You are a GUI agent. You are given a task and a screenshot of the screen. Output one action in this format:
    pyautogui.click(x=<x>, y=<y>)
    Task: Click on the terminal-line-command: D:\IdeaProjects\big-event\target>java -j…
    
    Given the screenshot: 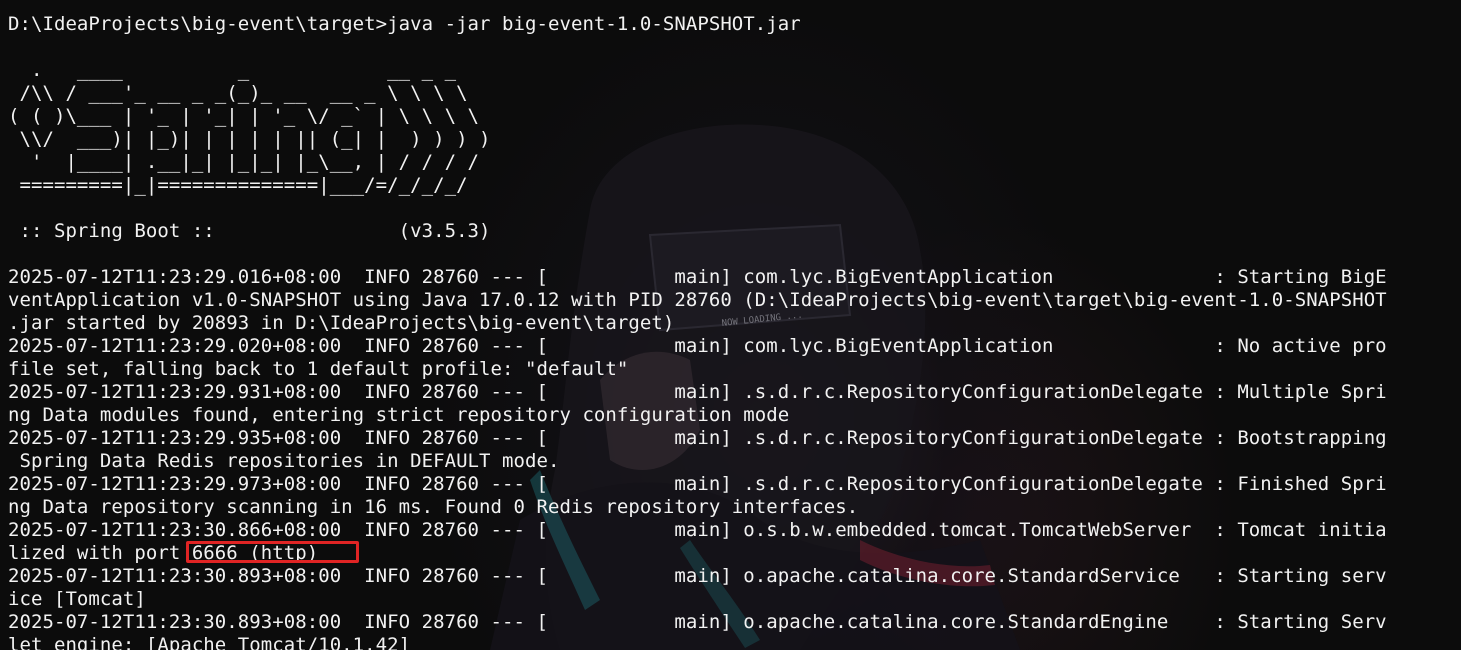 What is the action you would take?
    pyautogui.click(x=404, y=24)
    